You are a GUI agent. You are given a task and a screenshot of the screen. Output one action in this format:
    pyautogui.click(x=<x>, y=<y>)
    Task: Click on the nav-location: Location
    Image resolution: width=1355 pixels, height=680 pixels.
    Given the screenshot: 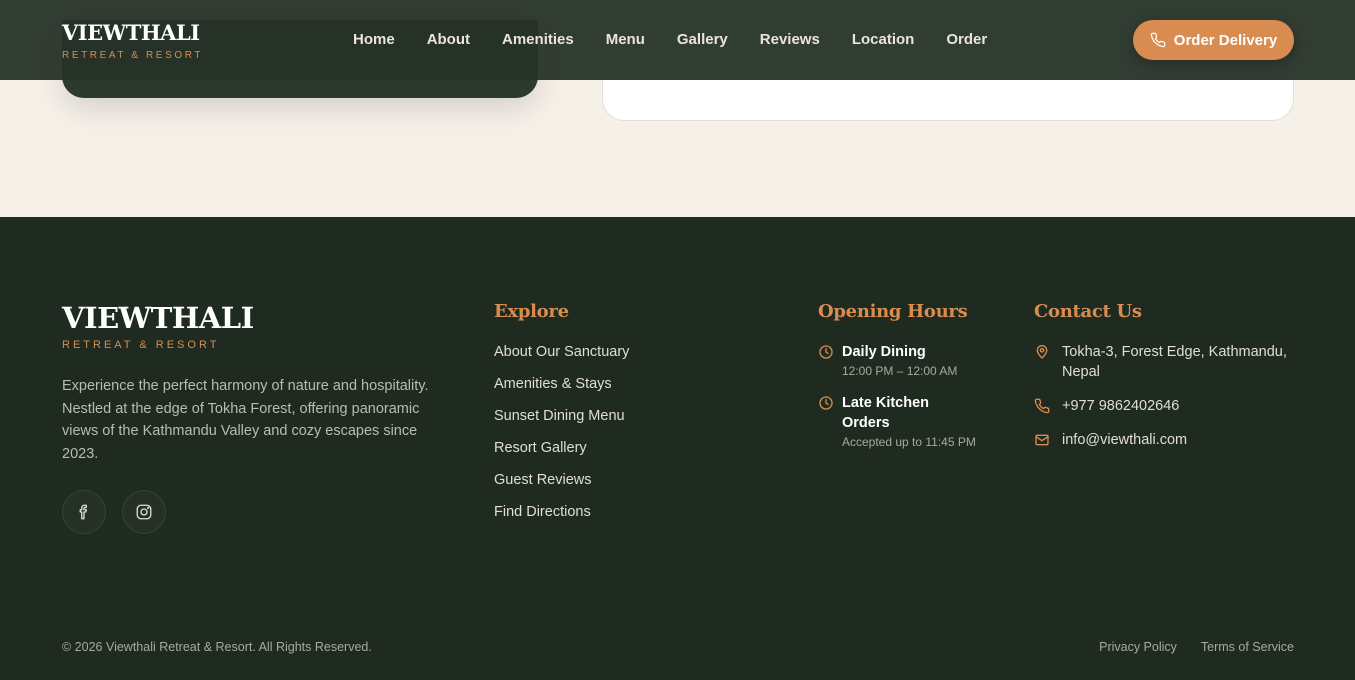 What is the action you would take?
    pyautogui.click(x=883, y=40)
    